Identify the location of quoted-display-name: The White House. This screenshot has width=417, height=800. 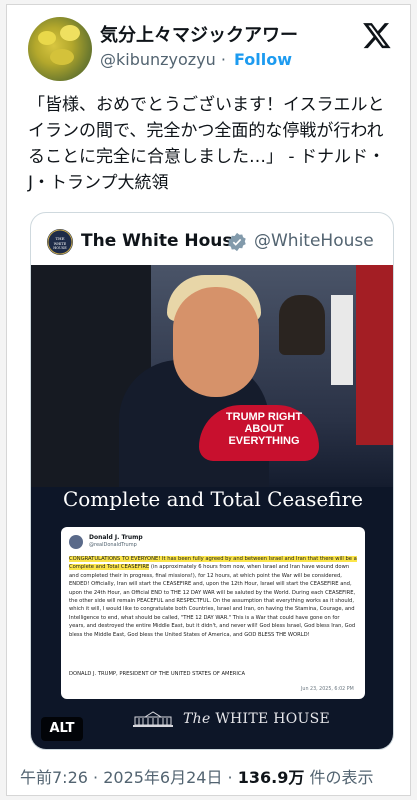
(162, 241).